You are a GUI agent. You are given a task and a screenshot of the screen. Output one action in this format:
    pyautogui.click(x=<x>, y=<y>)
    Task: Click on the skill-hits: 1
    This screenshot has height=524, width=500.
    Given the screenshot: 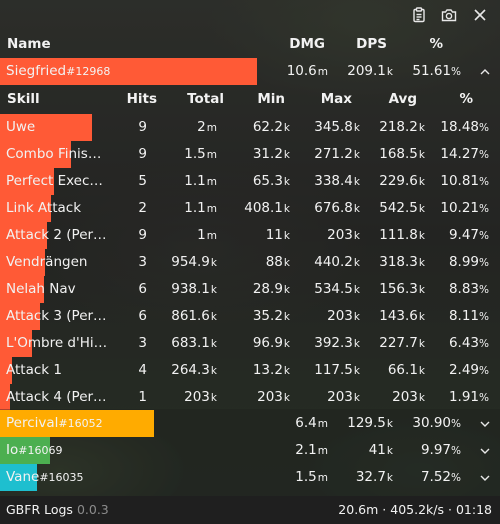 What is the action you would take?
    pyautogui.click(x=142, y=397)
    